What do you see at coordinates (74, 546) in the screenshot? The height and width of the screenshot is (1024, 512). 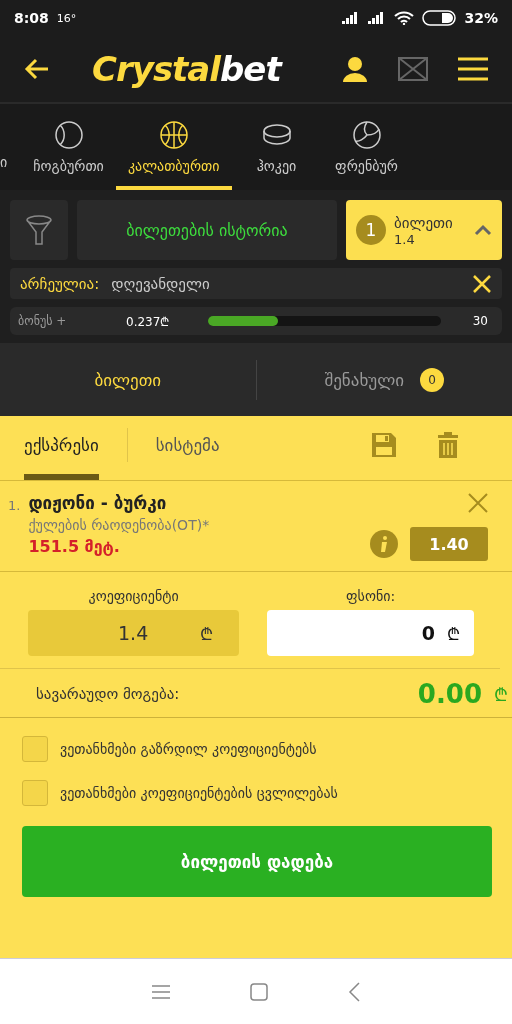 I see `pick-name: 151.5 მეტ.` at bounding box center [74, 546].